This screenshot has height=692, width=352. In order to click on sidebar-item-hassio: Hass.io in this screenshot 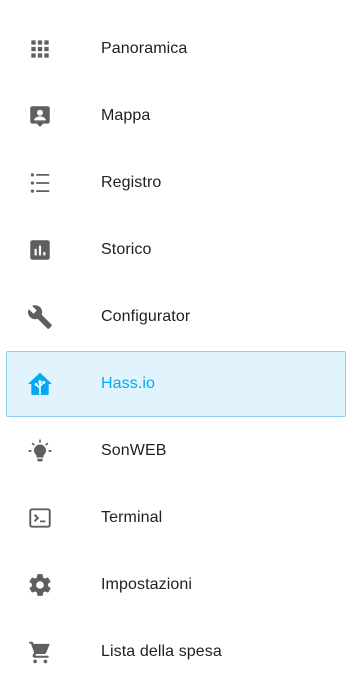, I will do `click(176, 384)`.